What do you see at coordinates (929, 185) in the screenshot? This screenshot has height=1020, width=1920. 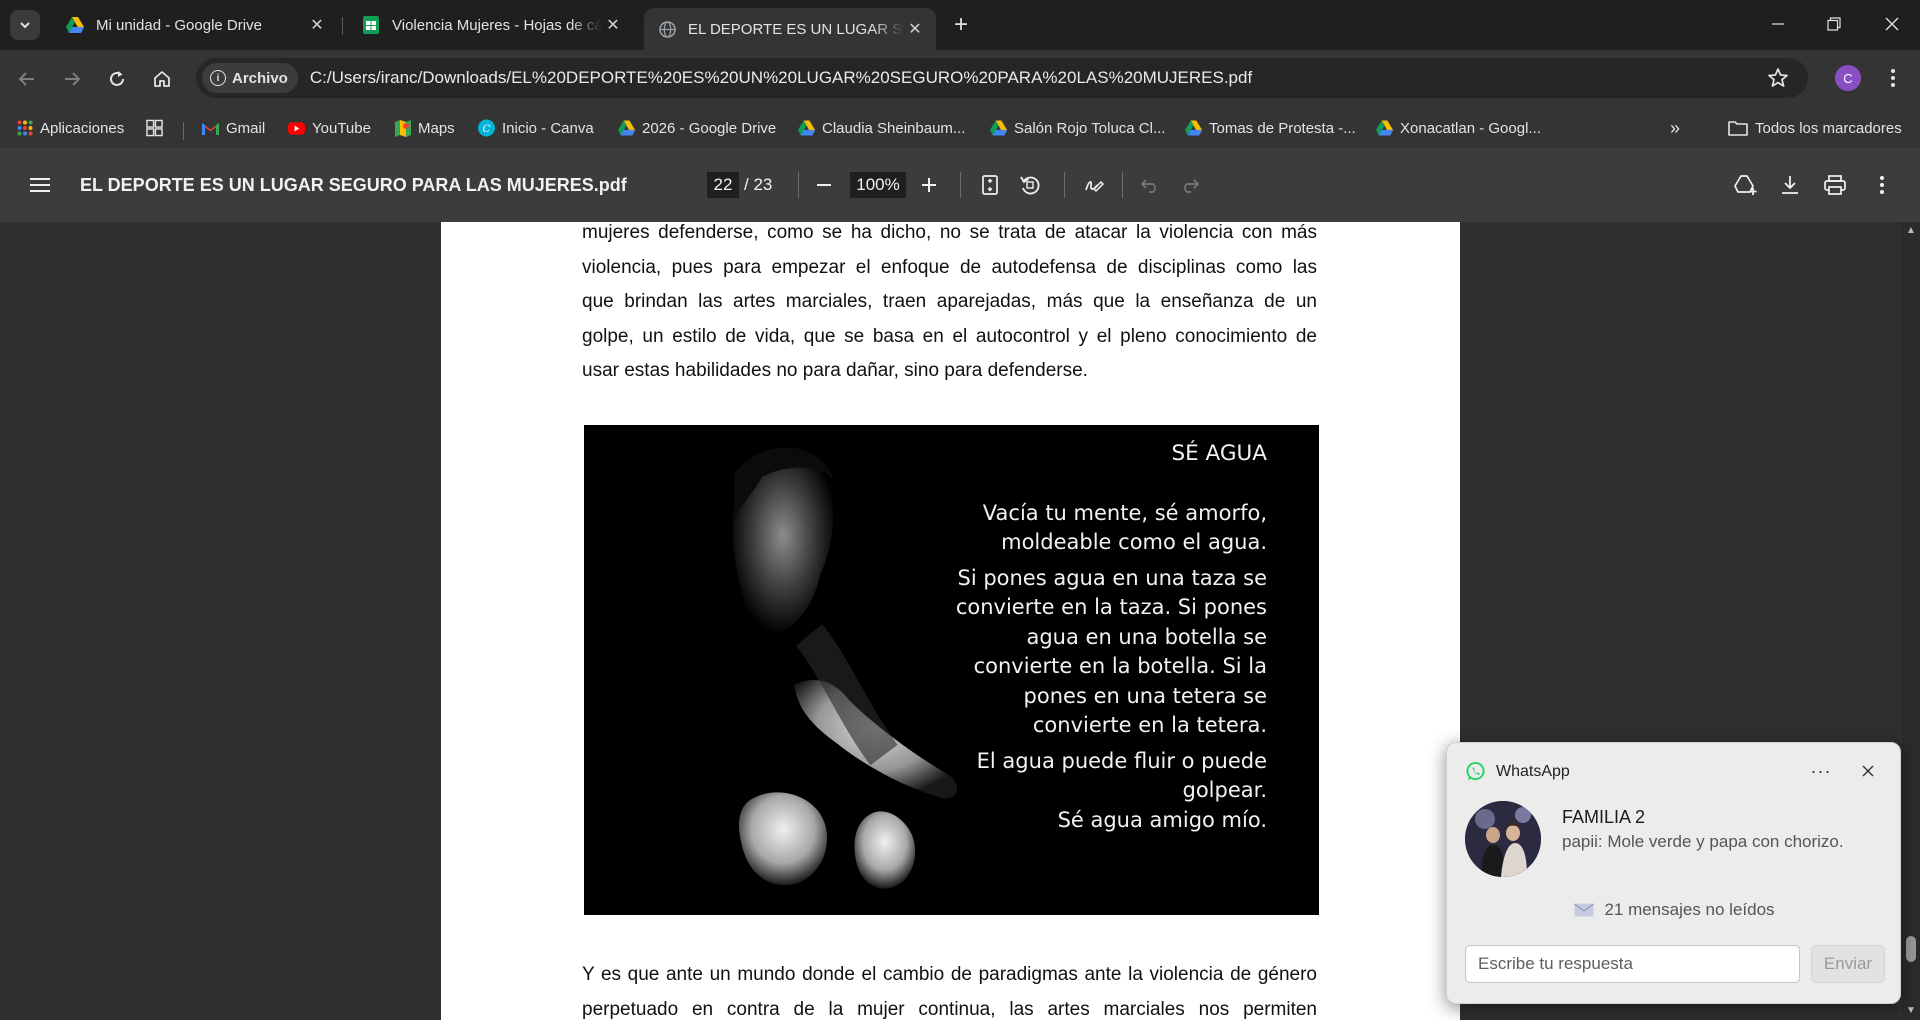 I see `zoom-in-button` at bounding box center [929, 185].